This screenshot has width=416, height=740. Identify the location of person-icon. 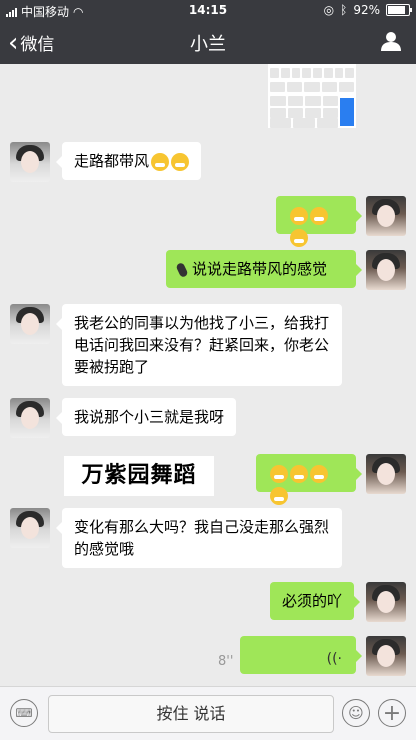
(391, 41).